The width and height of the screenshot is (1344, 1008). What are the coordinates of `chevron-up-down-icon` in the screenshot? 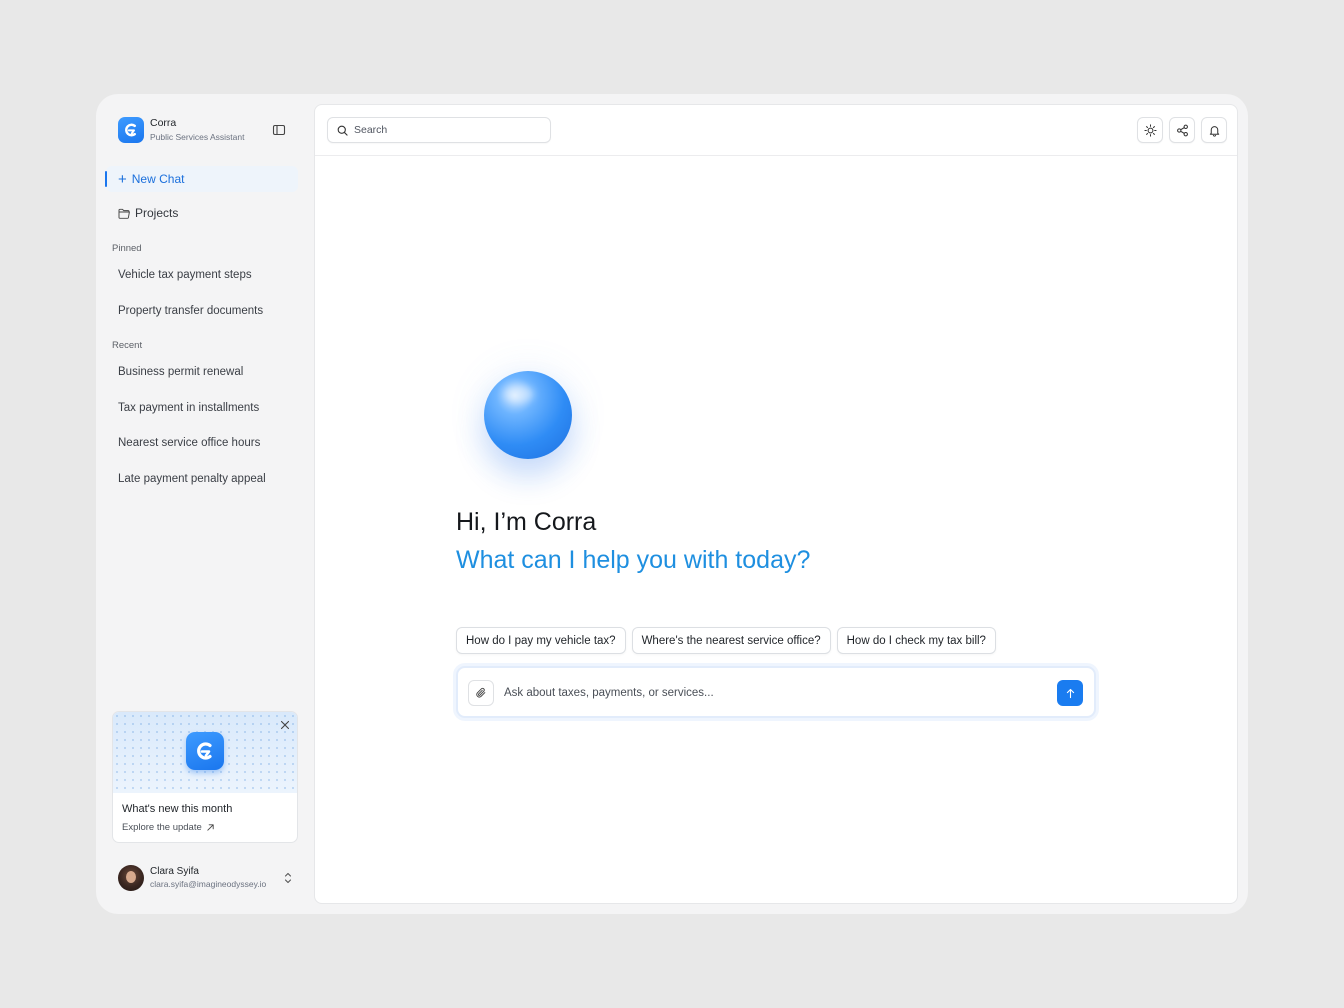 It's located at (288, 878).